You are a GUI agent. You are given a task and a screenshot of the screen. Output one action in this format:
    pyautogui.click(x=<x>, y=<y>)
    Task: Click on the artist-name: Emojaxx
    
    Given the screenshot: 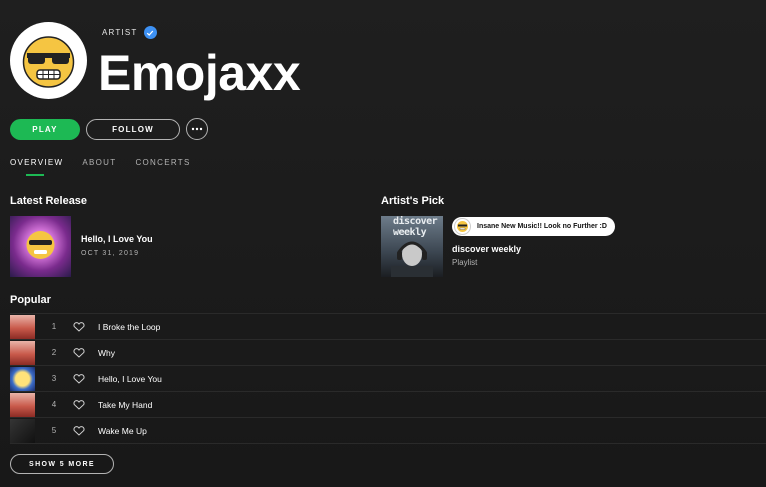 What is the action you would take?
    pyautogui.click(x=199, y=73)
    